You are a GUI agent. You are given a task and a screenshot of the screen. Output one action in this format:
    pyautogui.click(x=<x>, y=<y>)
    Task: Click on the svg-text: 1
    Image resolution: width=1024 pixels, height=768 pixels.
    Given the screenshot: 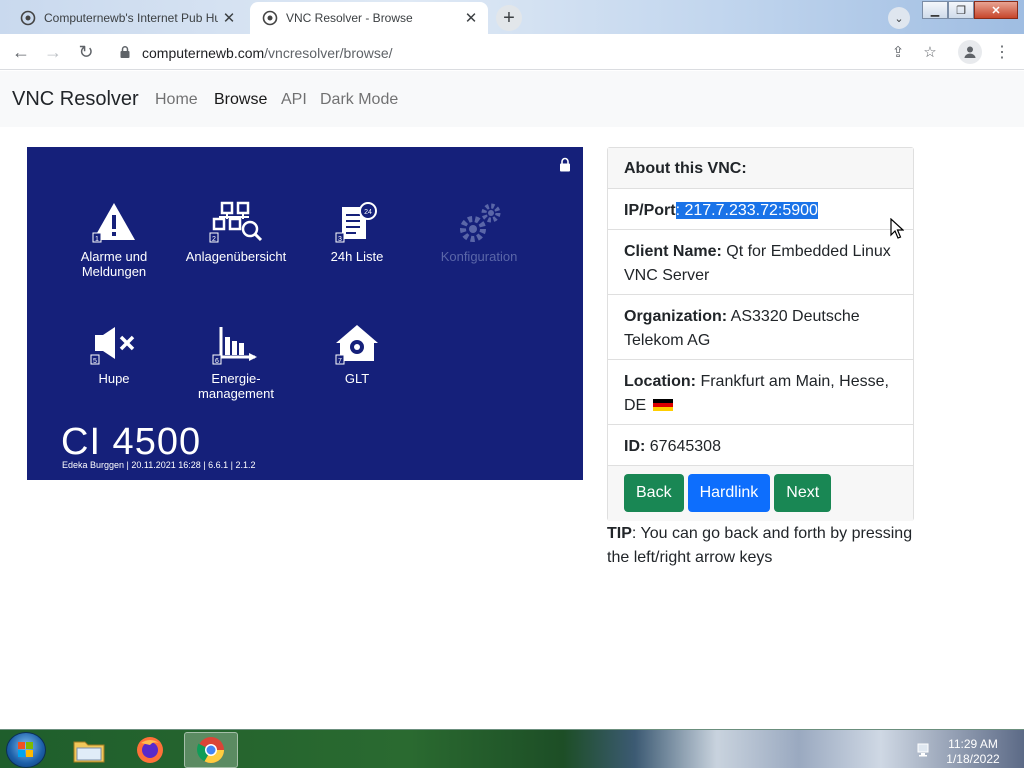 What is the action you would take?
    pyautogui.click(x=97, y=239)
    